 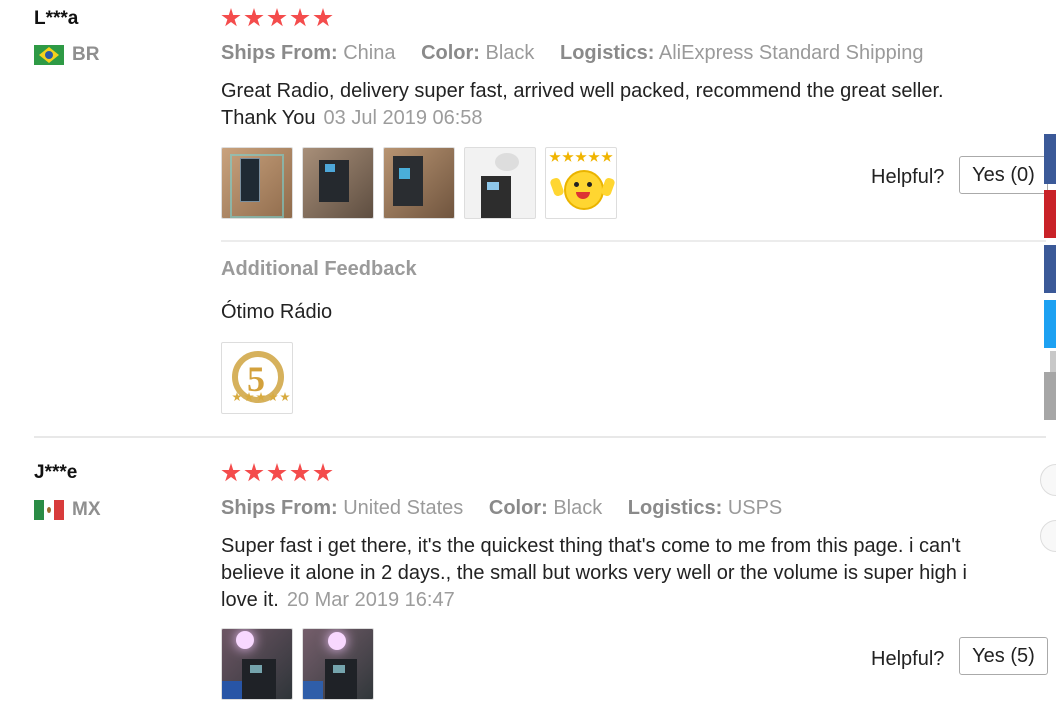 I want to click on pinterest-share-icon, so click(x=1050, y=214).